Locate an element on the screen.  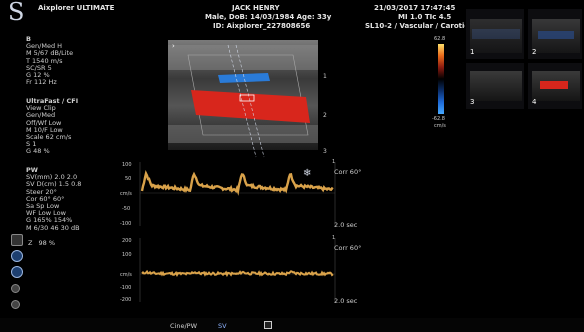
cfi-line: G 48 % is located at coordinates (38, 151).